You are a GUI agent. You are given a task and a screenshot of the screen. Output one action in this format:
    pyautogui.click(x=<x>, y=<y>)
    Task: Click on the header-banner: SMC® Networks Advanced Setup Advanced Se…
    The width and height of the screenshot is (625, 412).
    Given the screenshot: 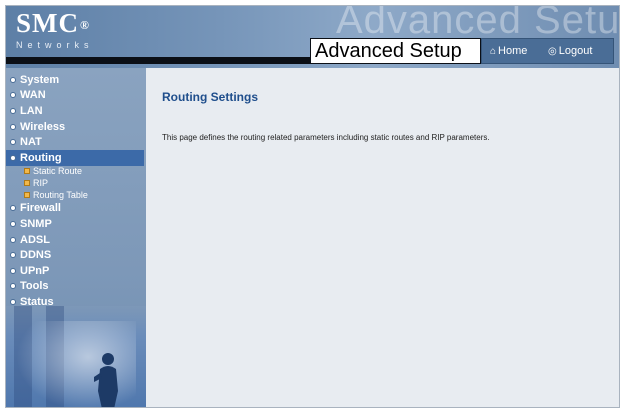 What is the action you would take?
    pyautogui.click(x=312, y=37)
    